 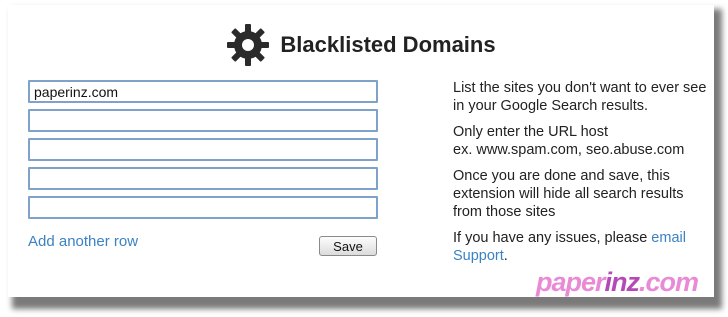 What do you see at coordinates (531, 132) in the screenshot?
I see `help-line-host: Only enter the URL host` at bounding box center [531, 132].